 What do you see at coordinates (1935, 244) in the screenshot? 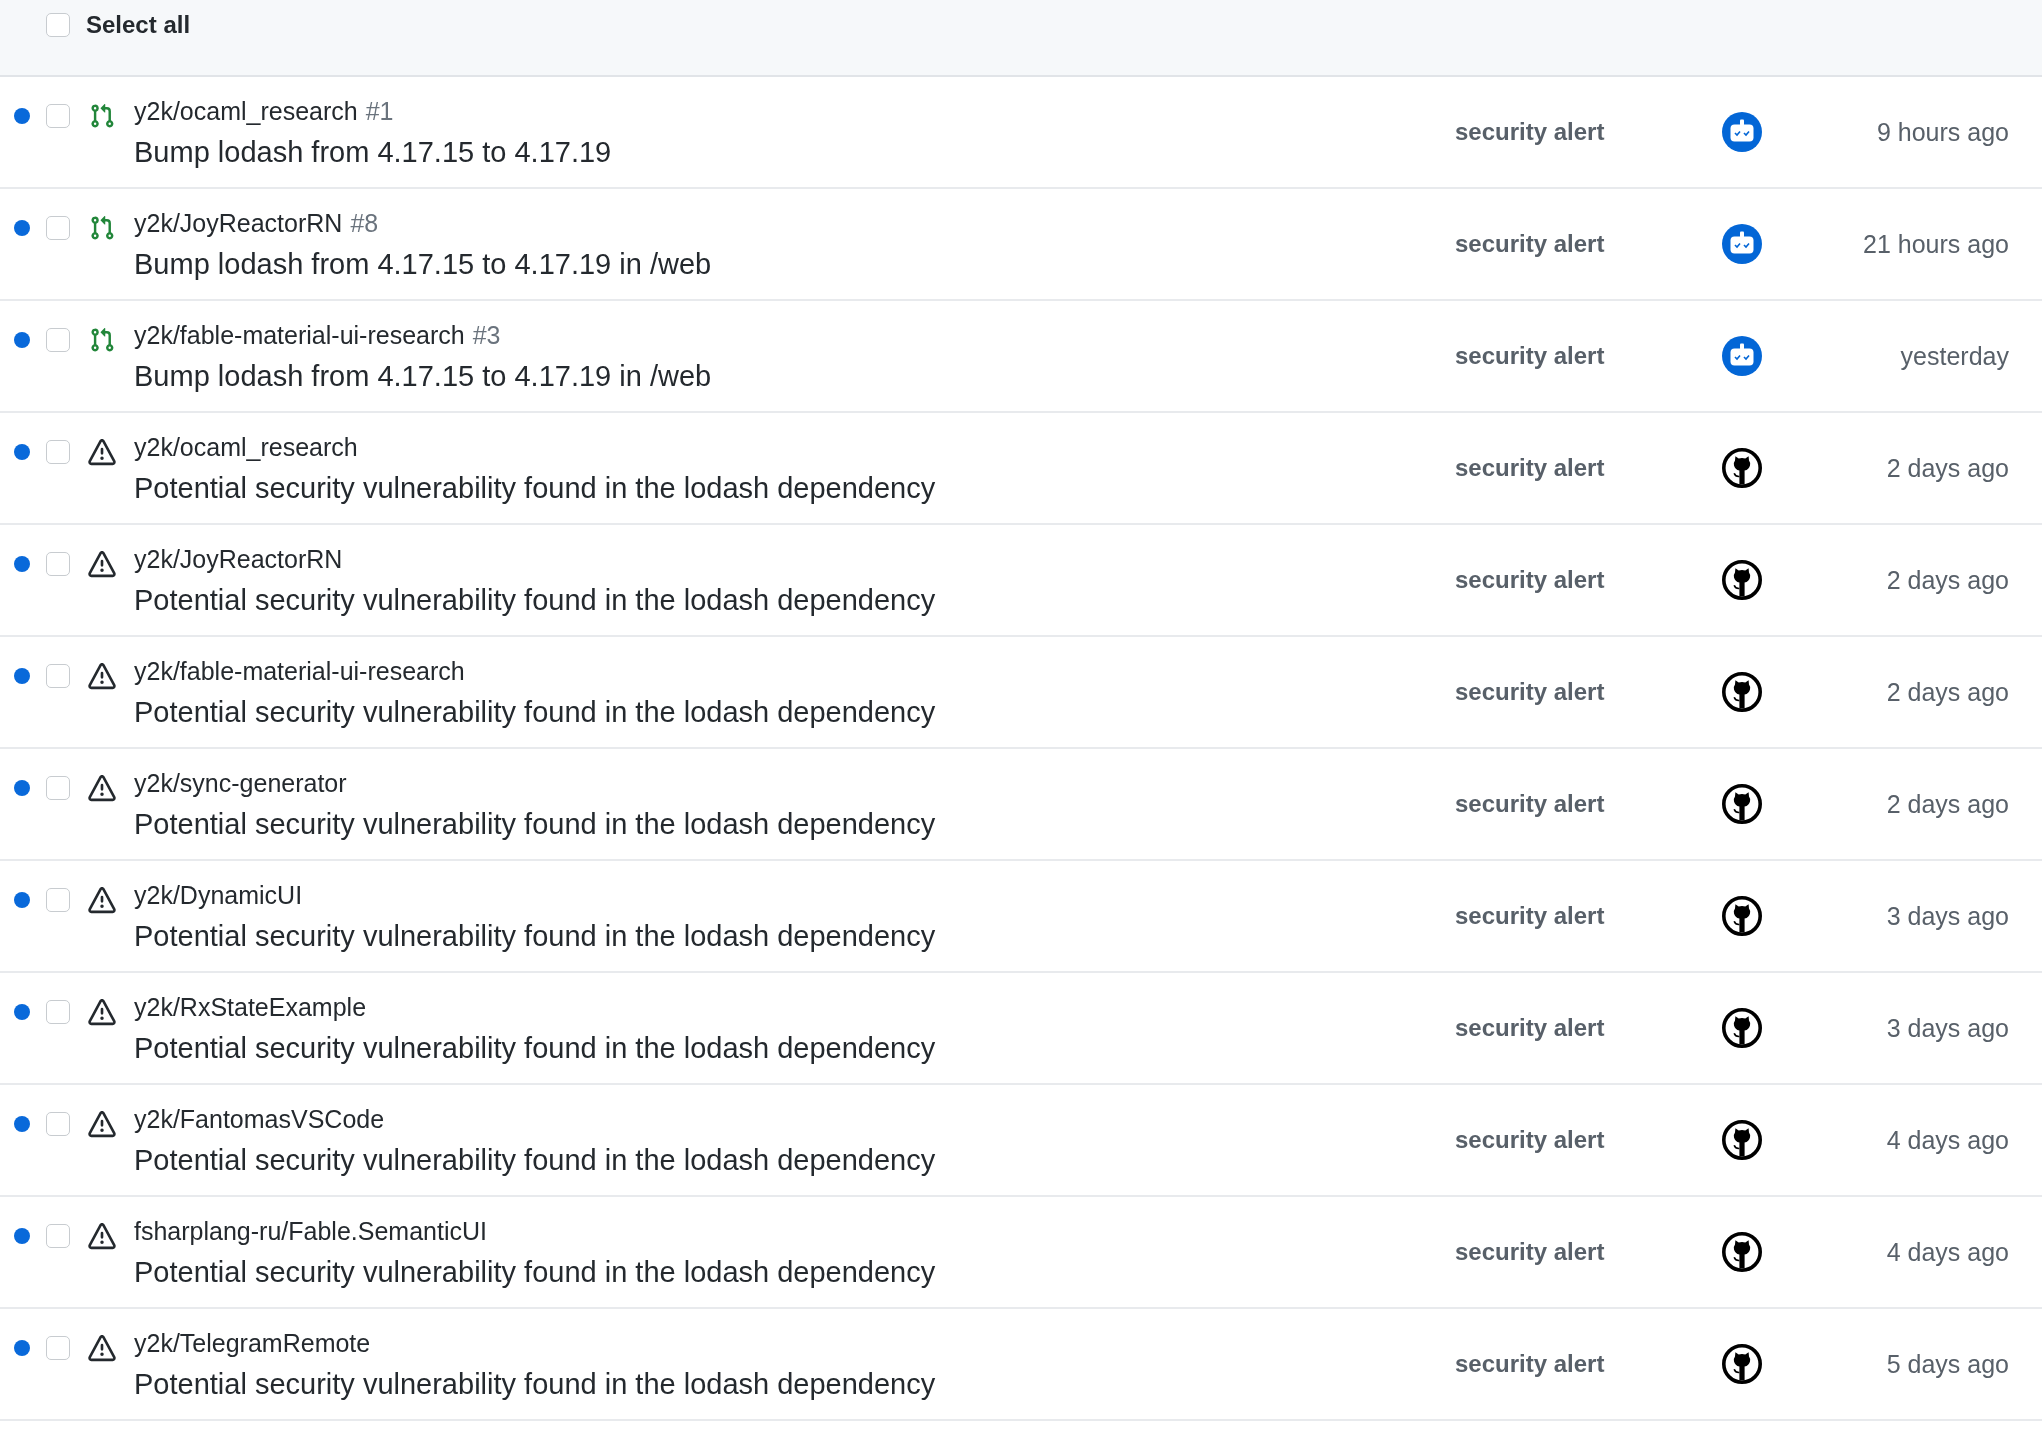
I see `timestamp: 21 hours ago` at bounding box center [1935, 244].